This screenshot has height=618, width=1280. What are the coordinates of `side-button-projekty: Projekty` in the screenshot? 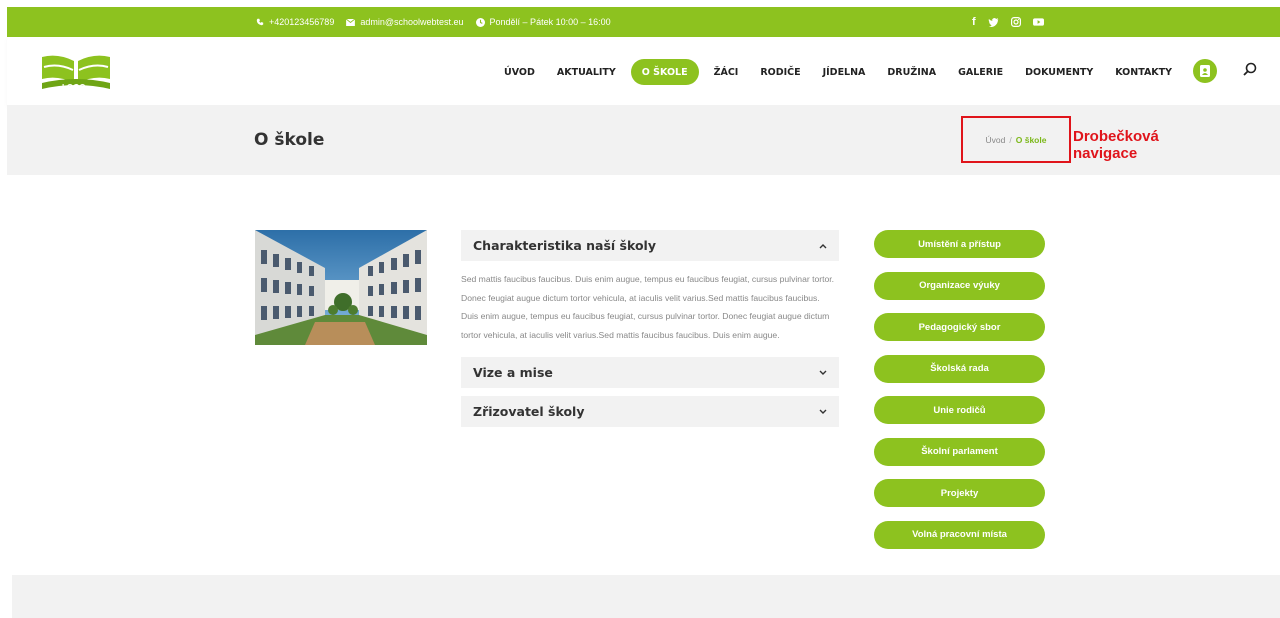 It's located at (959, 493).